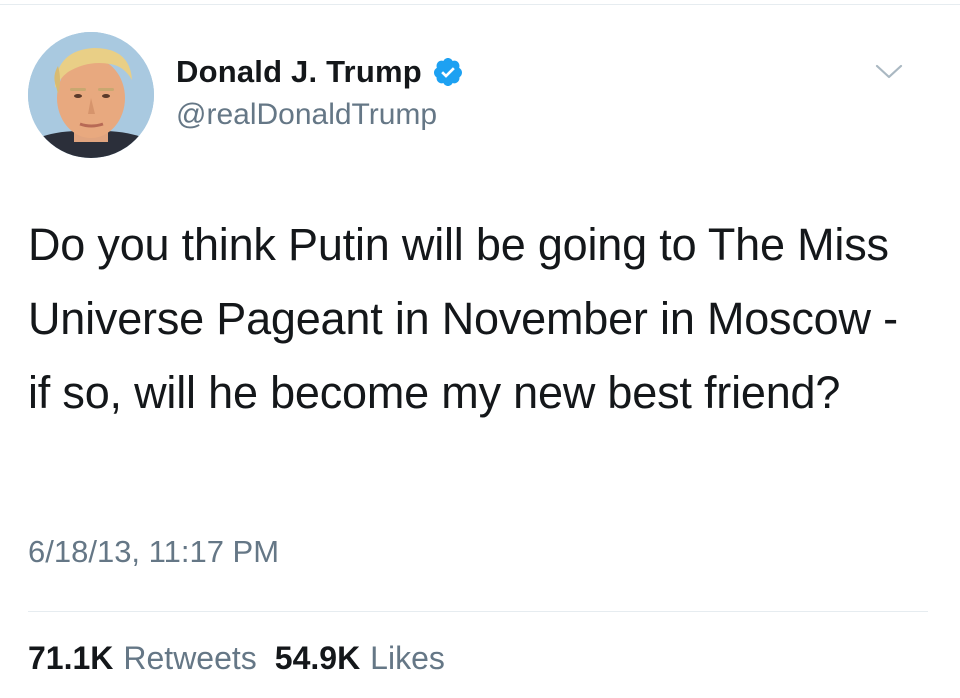 Image resolution: width=960 pixels, height=698 pixels. What do you see at coordinates (299, 72) in the screenshot?
I see `display-name: Donald J. Trump` at bounding box center [299, 72].